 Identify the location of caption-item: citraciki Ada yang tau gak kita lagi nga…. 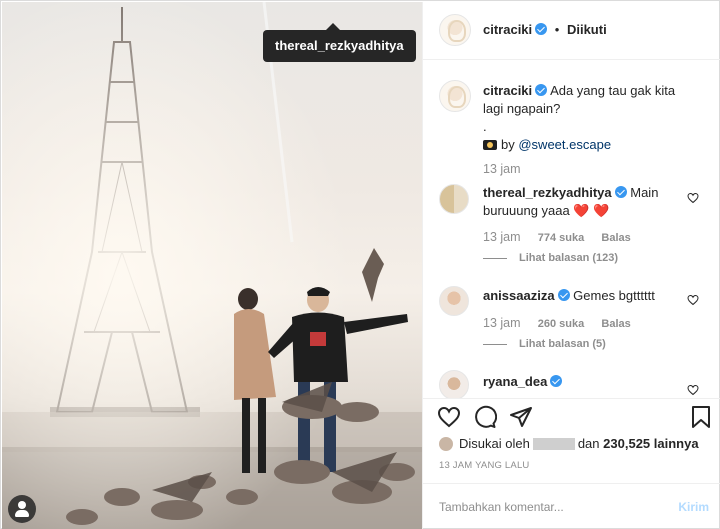
(571, 129).